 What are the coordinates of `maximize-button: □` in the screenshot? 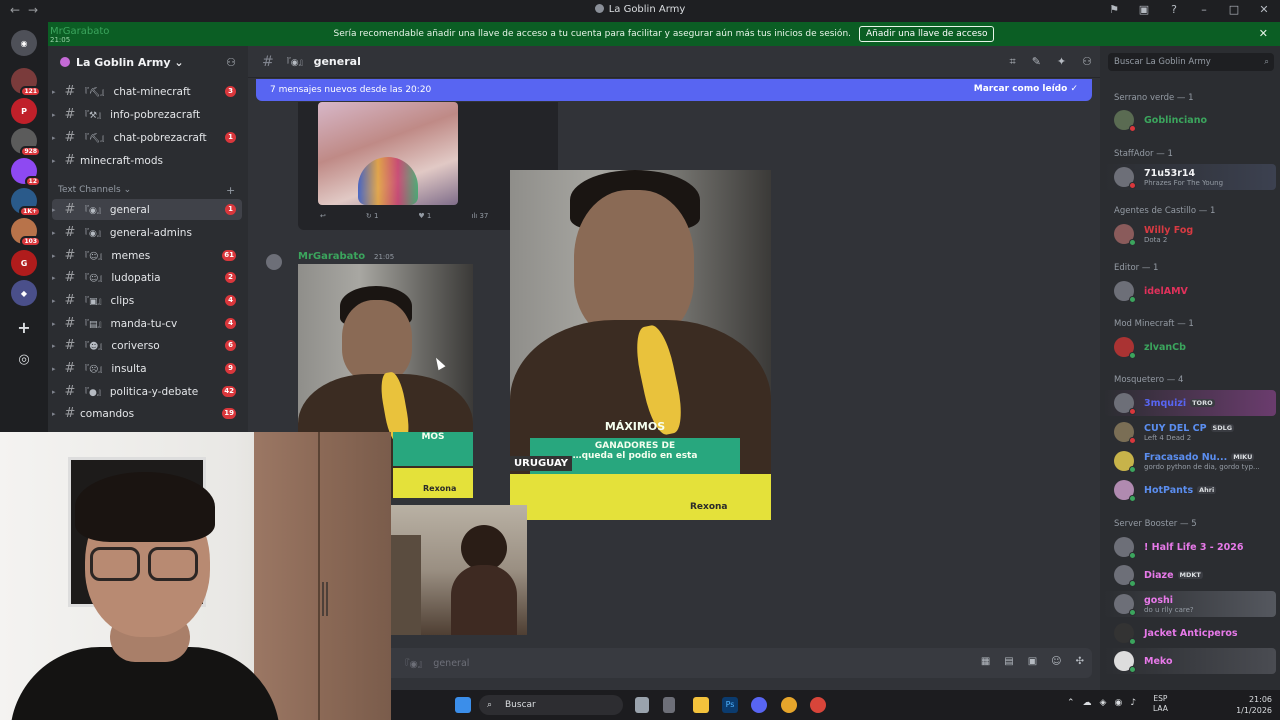 It's located at (1234, 9).